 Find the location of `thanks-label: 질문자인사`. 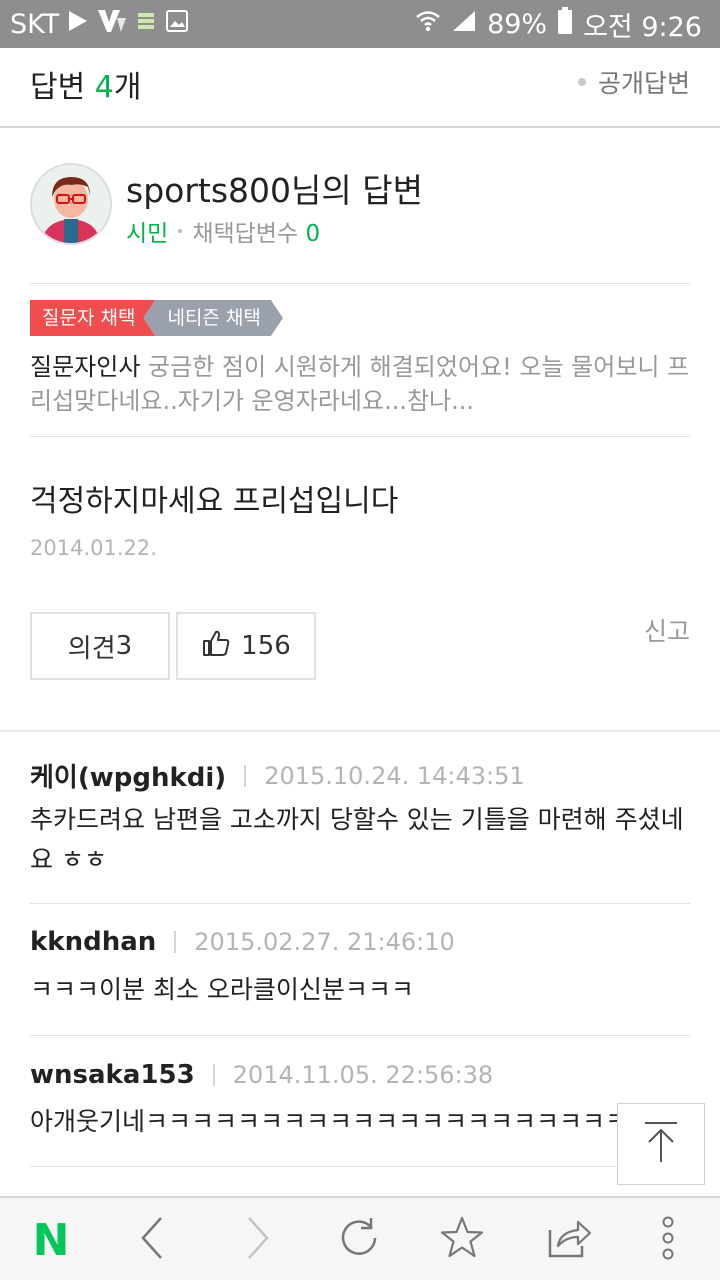

thanks-label: 질문자인사 is located at coordinates (85, 367).